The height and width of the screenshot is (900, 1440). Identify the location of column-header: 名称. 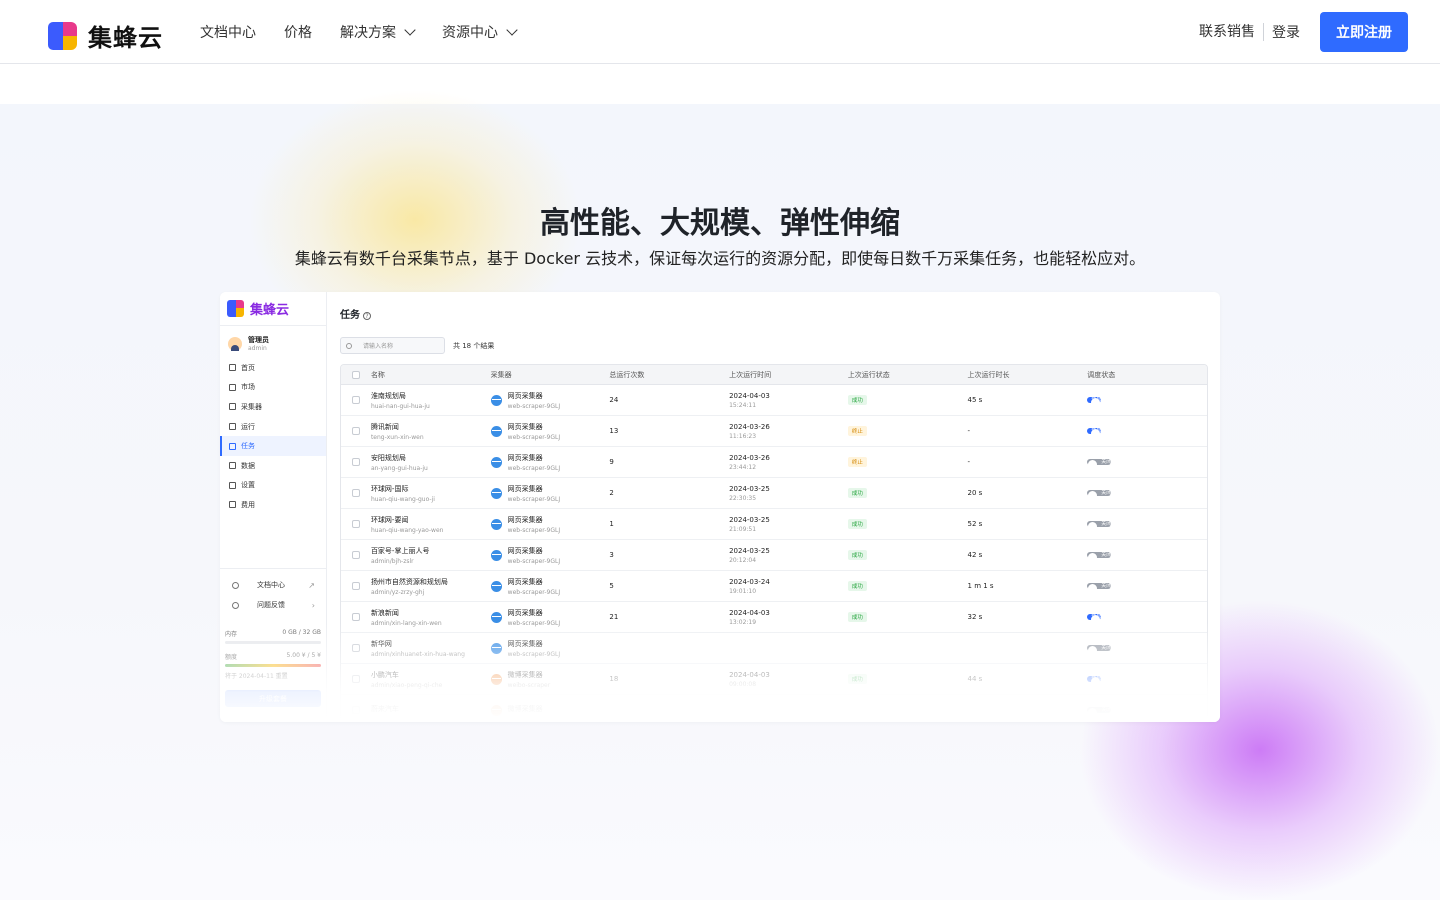
(431, 375).